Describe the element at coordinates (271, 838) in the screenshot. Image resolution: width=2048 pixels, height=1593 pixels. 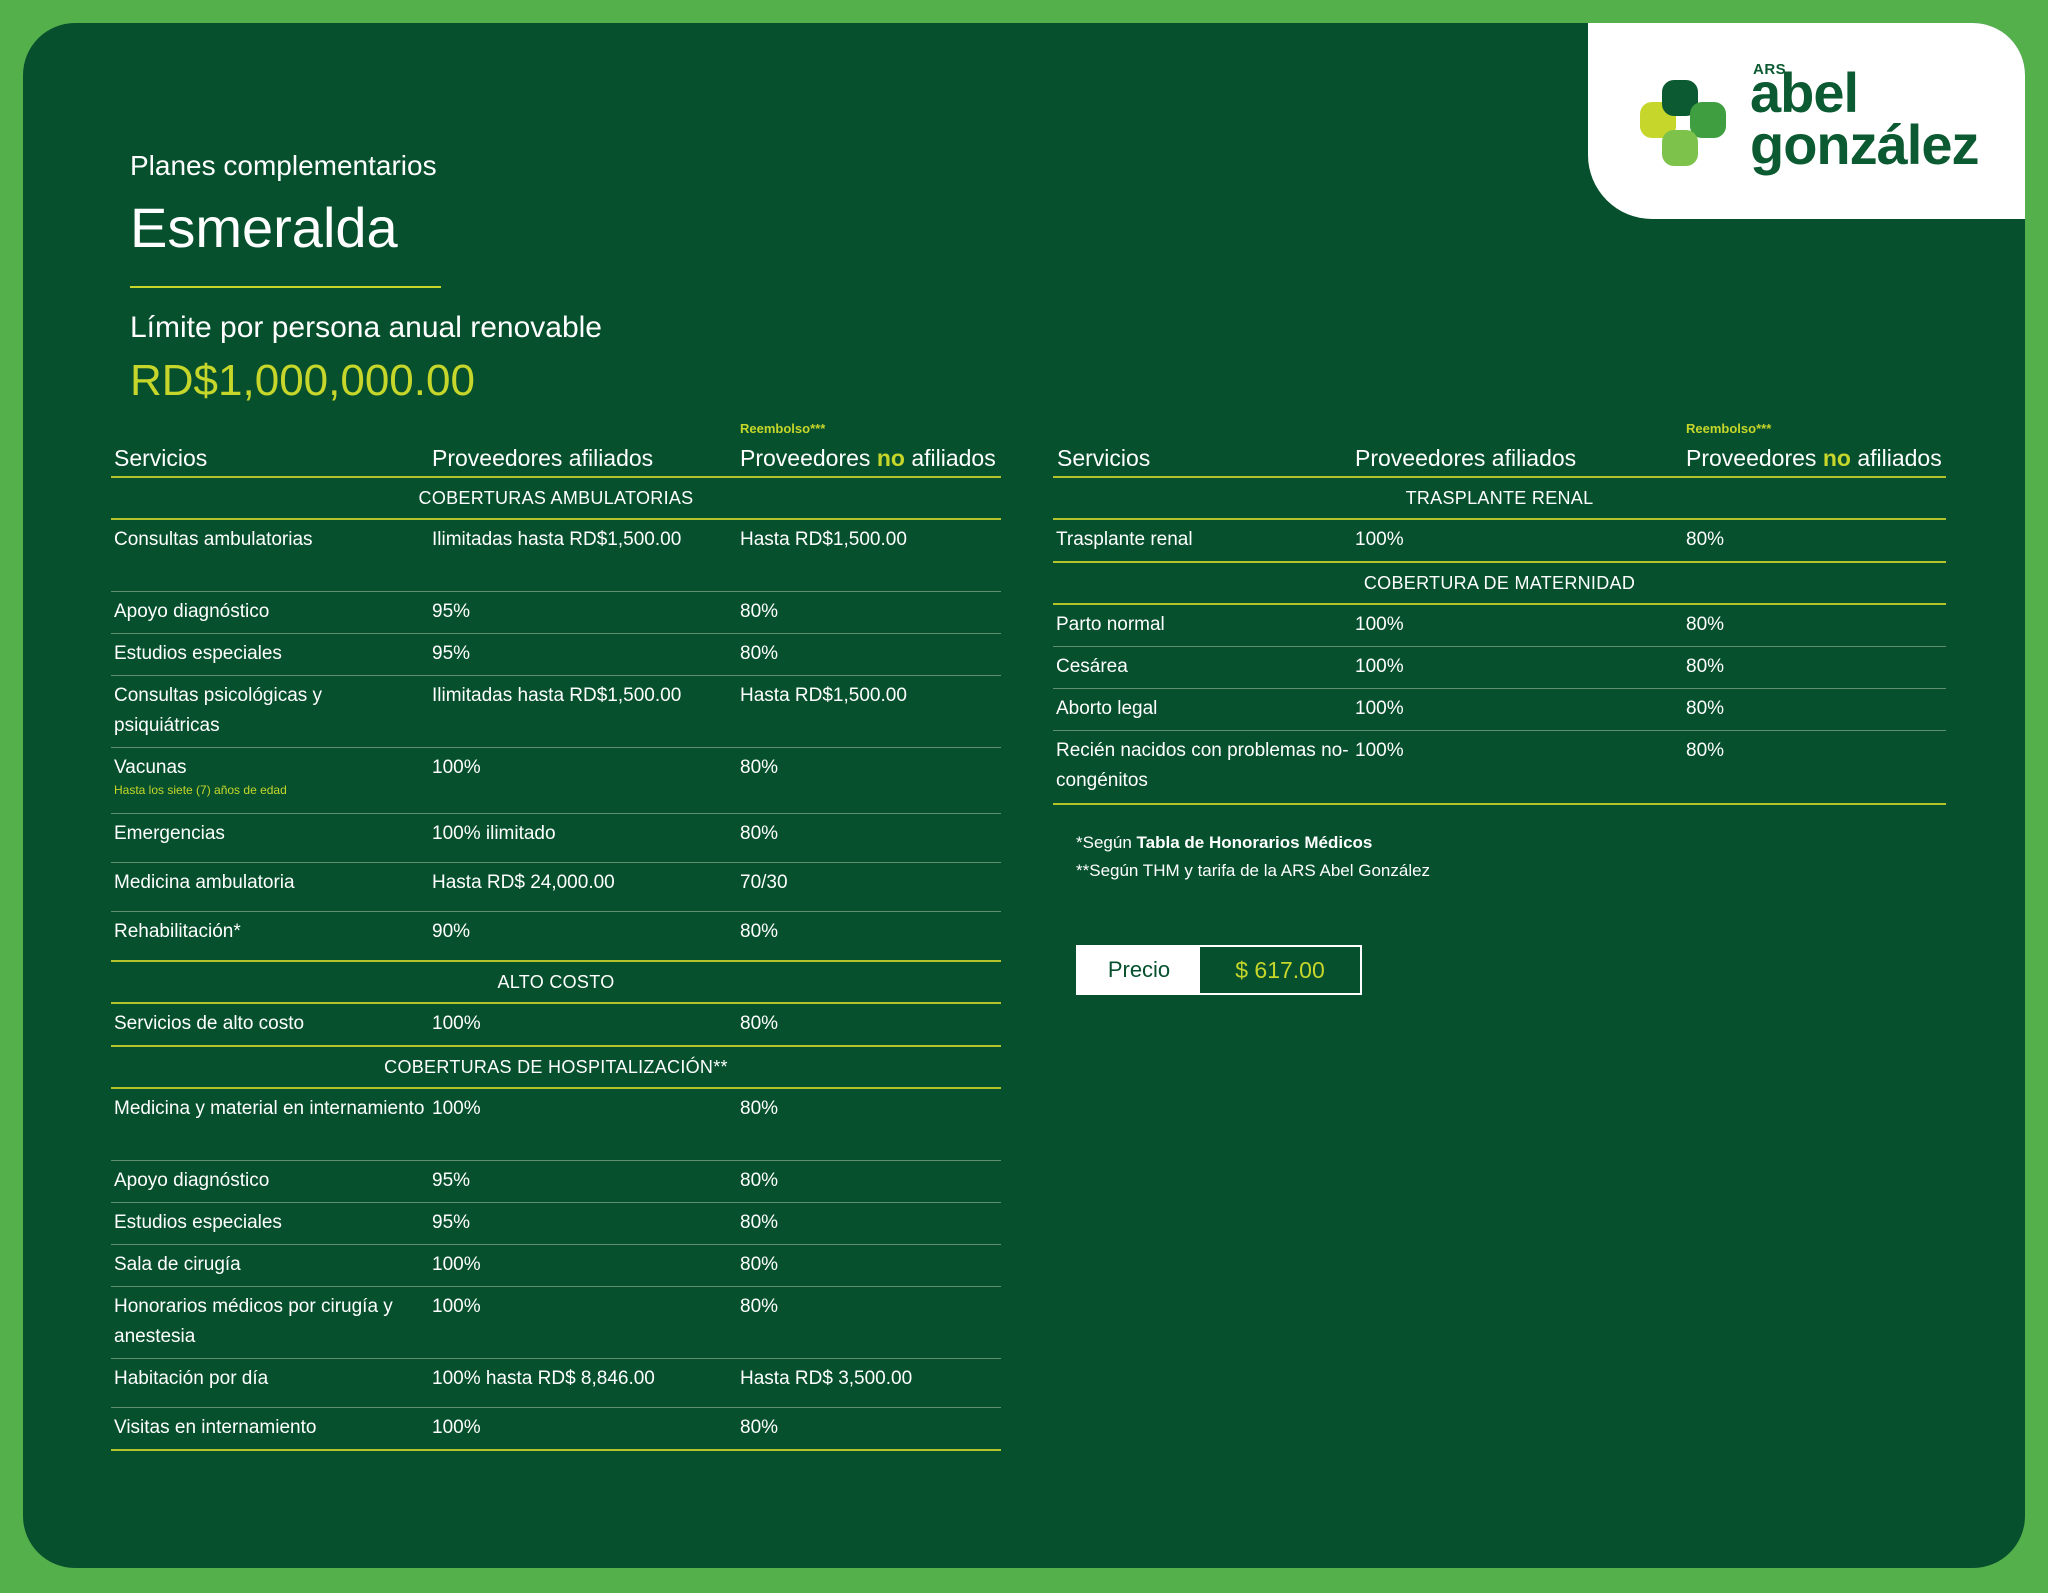
I see `service-cell: Emergencias` at that location.